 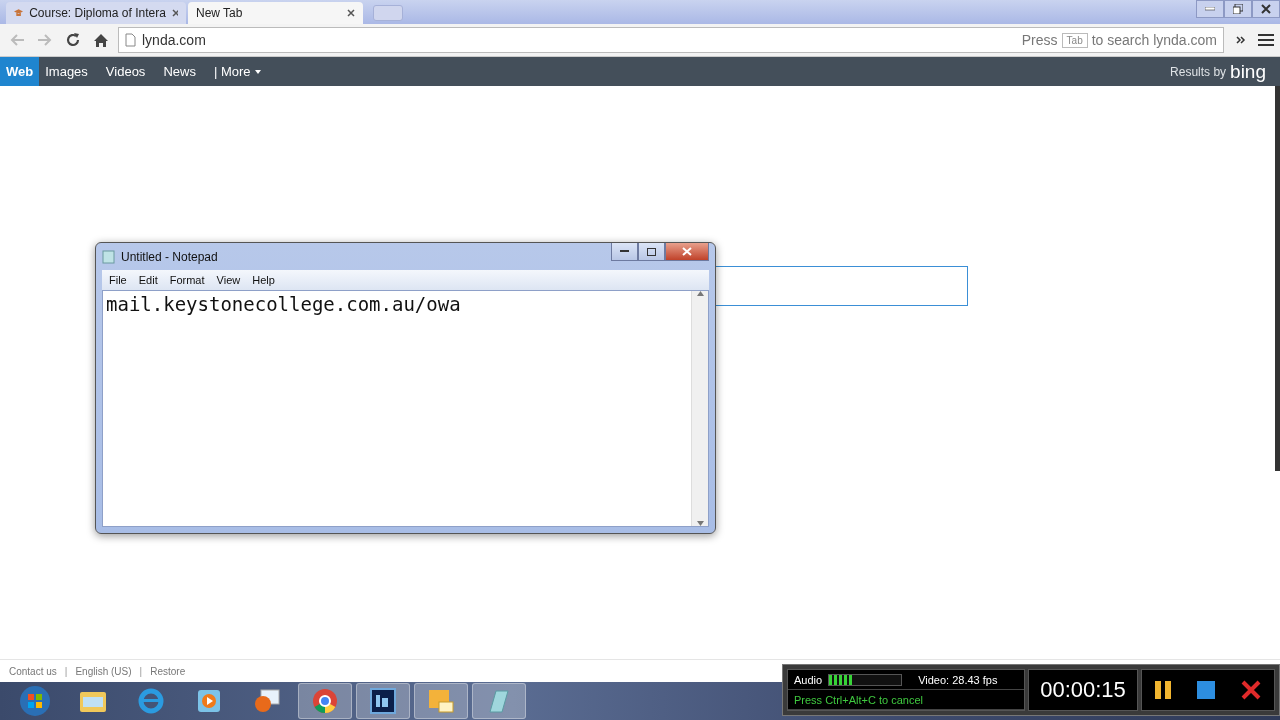 What do you see at coordinates (1074, 40) in the screenshot?
I see `key-badge: Tab` at bounding box center [1074, 40].